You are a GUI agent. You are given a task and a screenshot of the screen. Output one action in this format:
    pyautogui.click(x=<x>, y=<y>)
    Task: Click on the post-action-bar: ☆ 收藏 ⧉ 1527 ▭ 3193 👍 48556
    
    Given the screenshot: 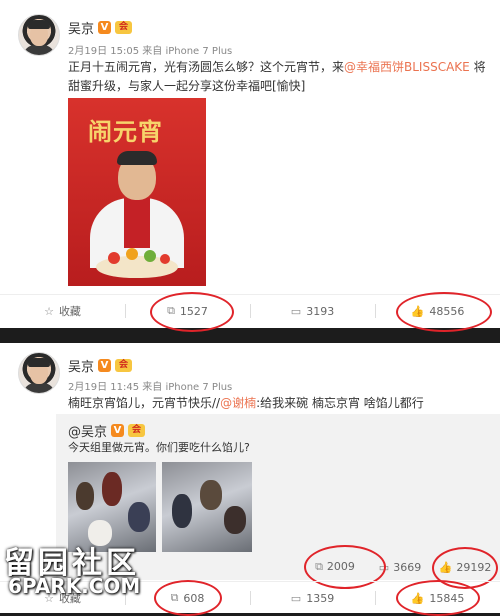 What is the action you would take?
    pyautogui.click(x=250, y=310)
    